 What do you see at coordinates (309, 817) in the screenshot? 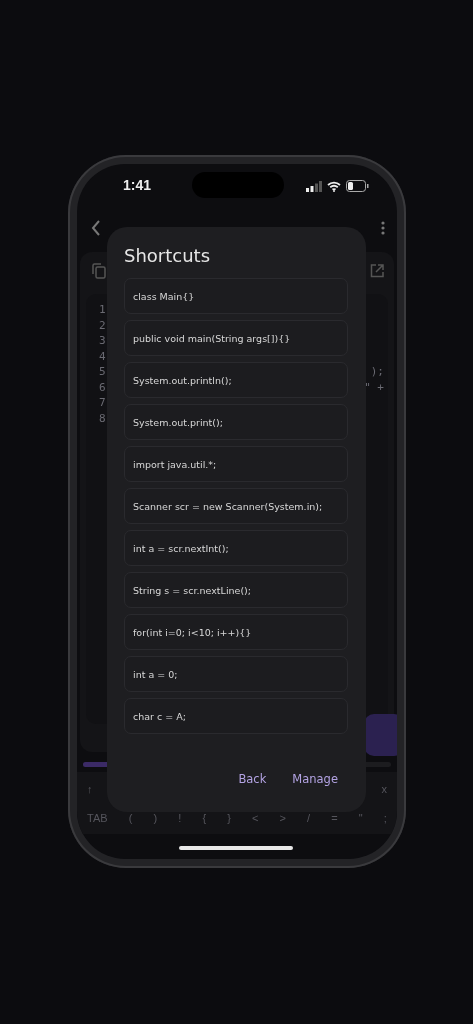
I see `key: /` at bounding box center [309, 817].